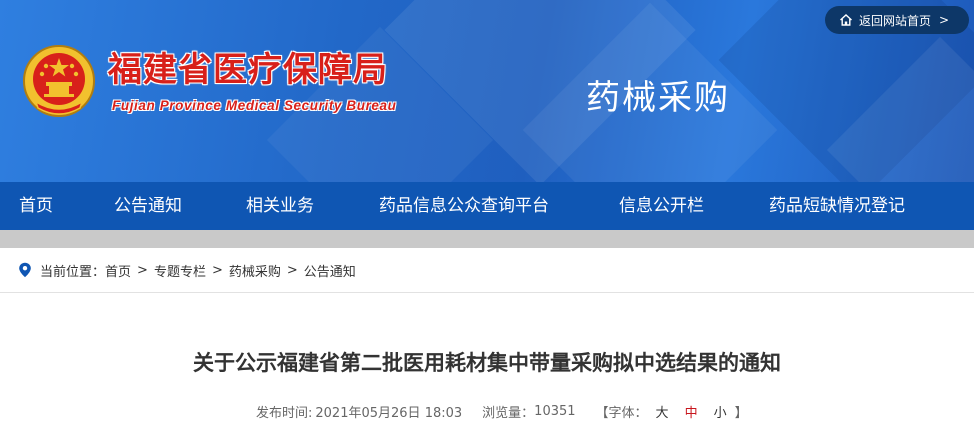 This screenshot has height=439, width=974. What do you see at coordinates (658, 98) in the screenshot?
I see `section-title: 药械采购` at bounding box center [658, 98].